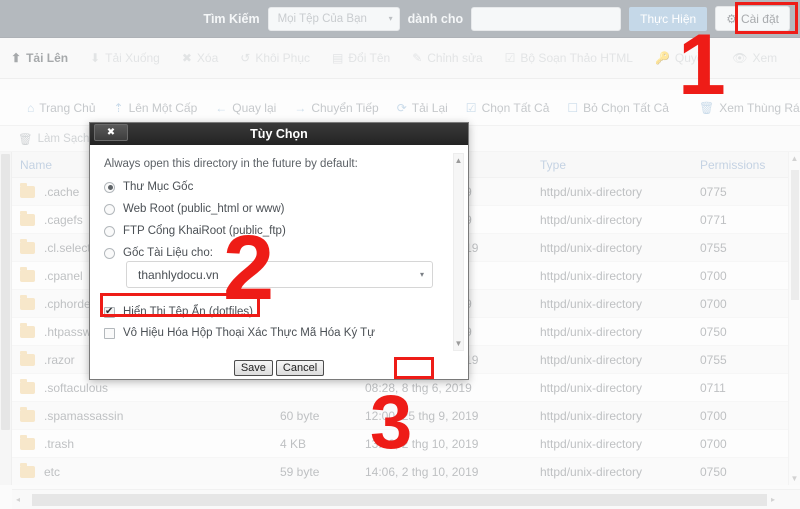 The height and width of the screenshot is (509, 800). I want to click on cell-name: .spamassassin, so click(142, 414).